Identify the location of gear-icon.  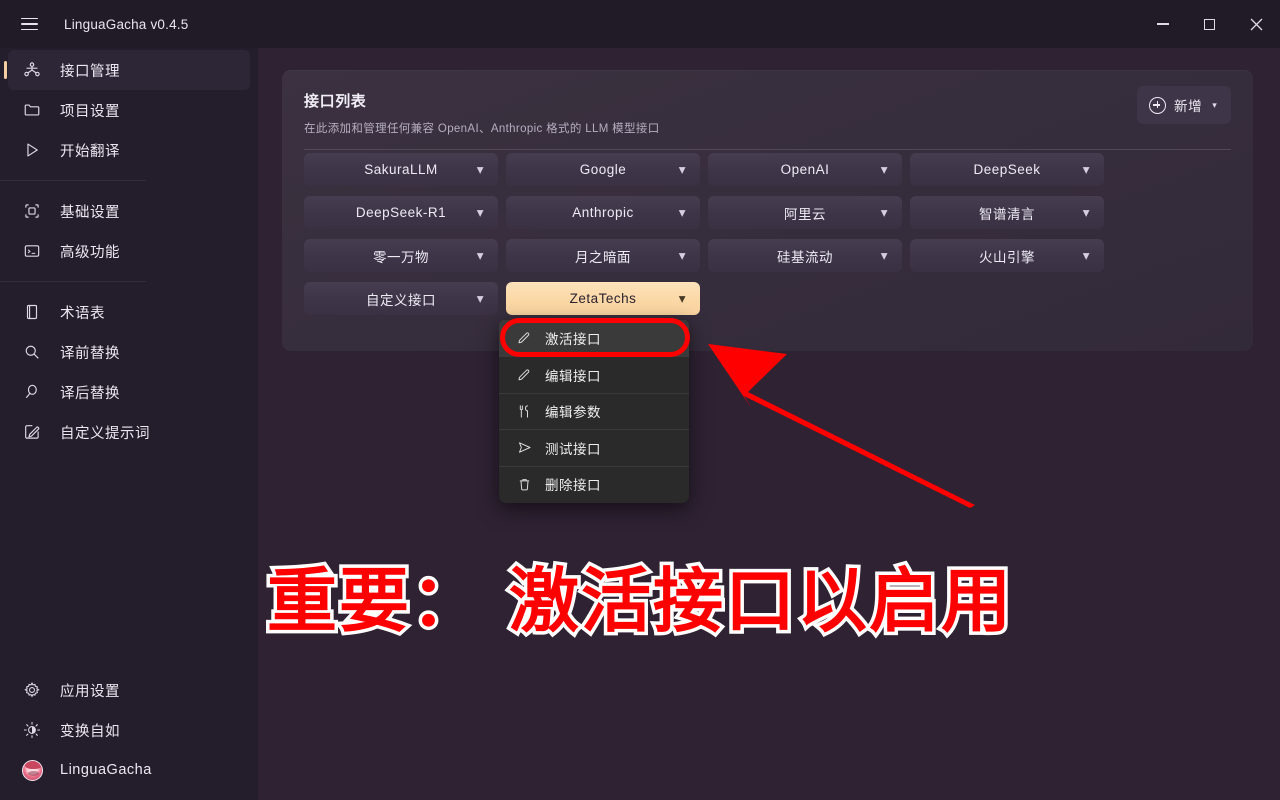
(32, 690).